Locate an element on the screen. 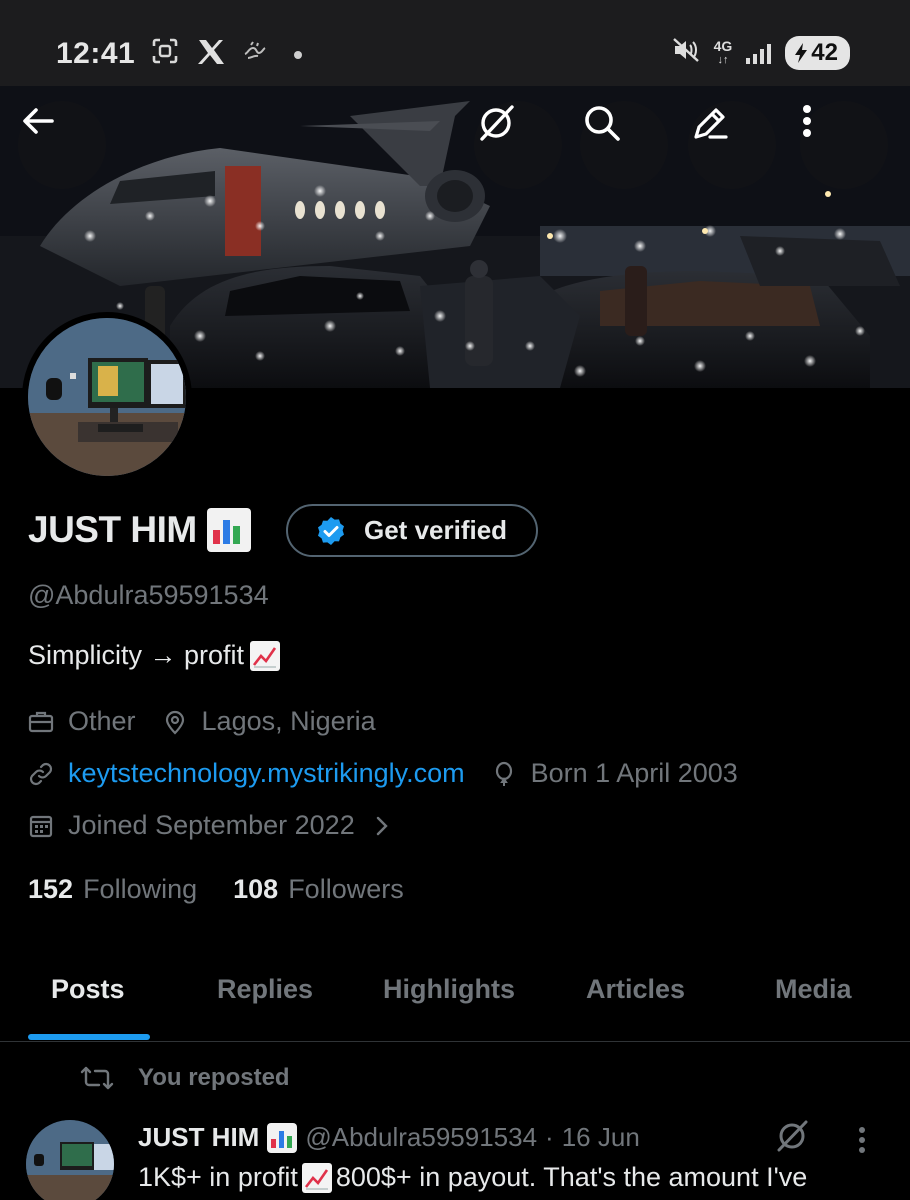 Image resolution: width=910 pixels, height=1200 pixels. post-text-part2: 800$+ in payout. That's the amount I've is located at coordinates (571, 1177).